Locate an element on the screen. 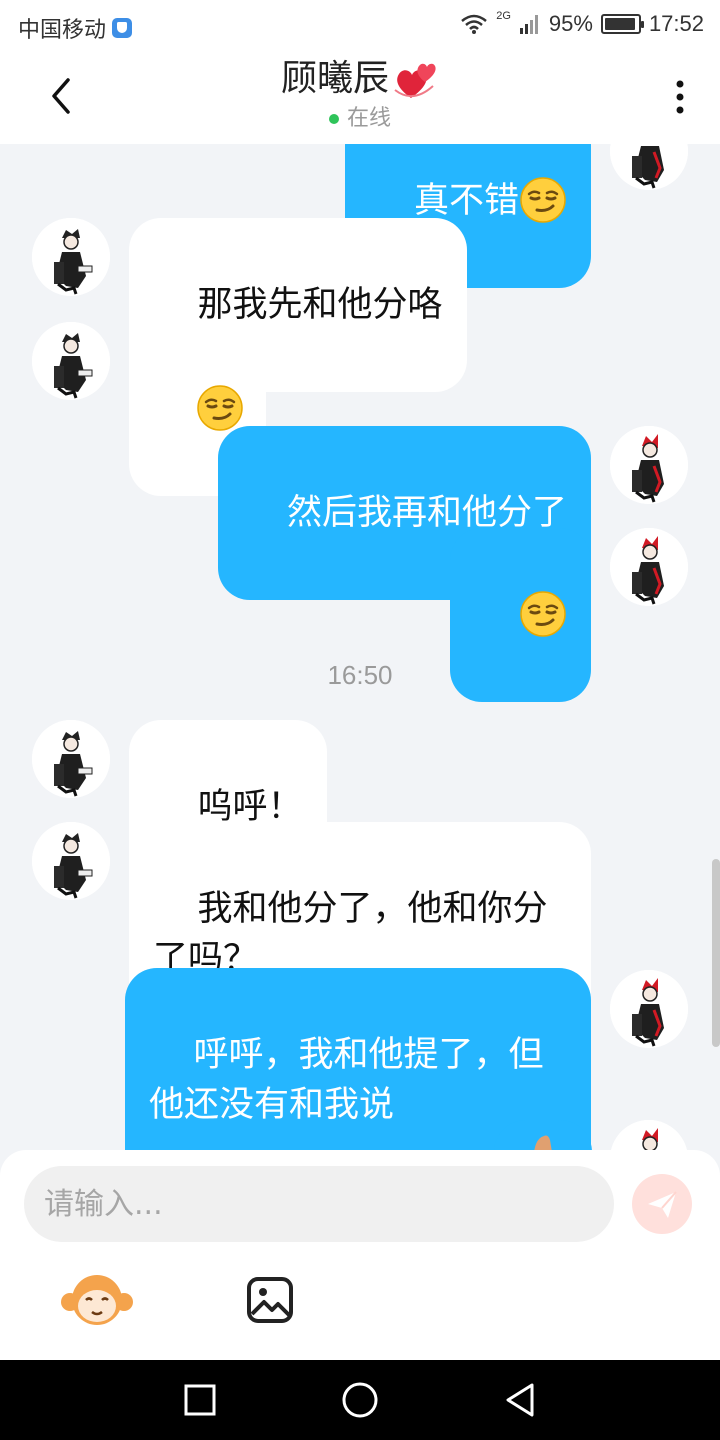 The height and width of the screenshot is (1440, 720). presence-label: 在线 is located at coordinates (368, 118).